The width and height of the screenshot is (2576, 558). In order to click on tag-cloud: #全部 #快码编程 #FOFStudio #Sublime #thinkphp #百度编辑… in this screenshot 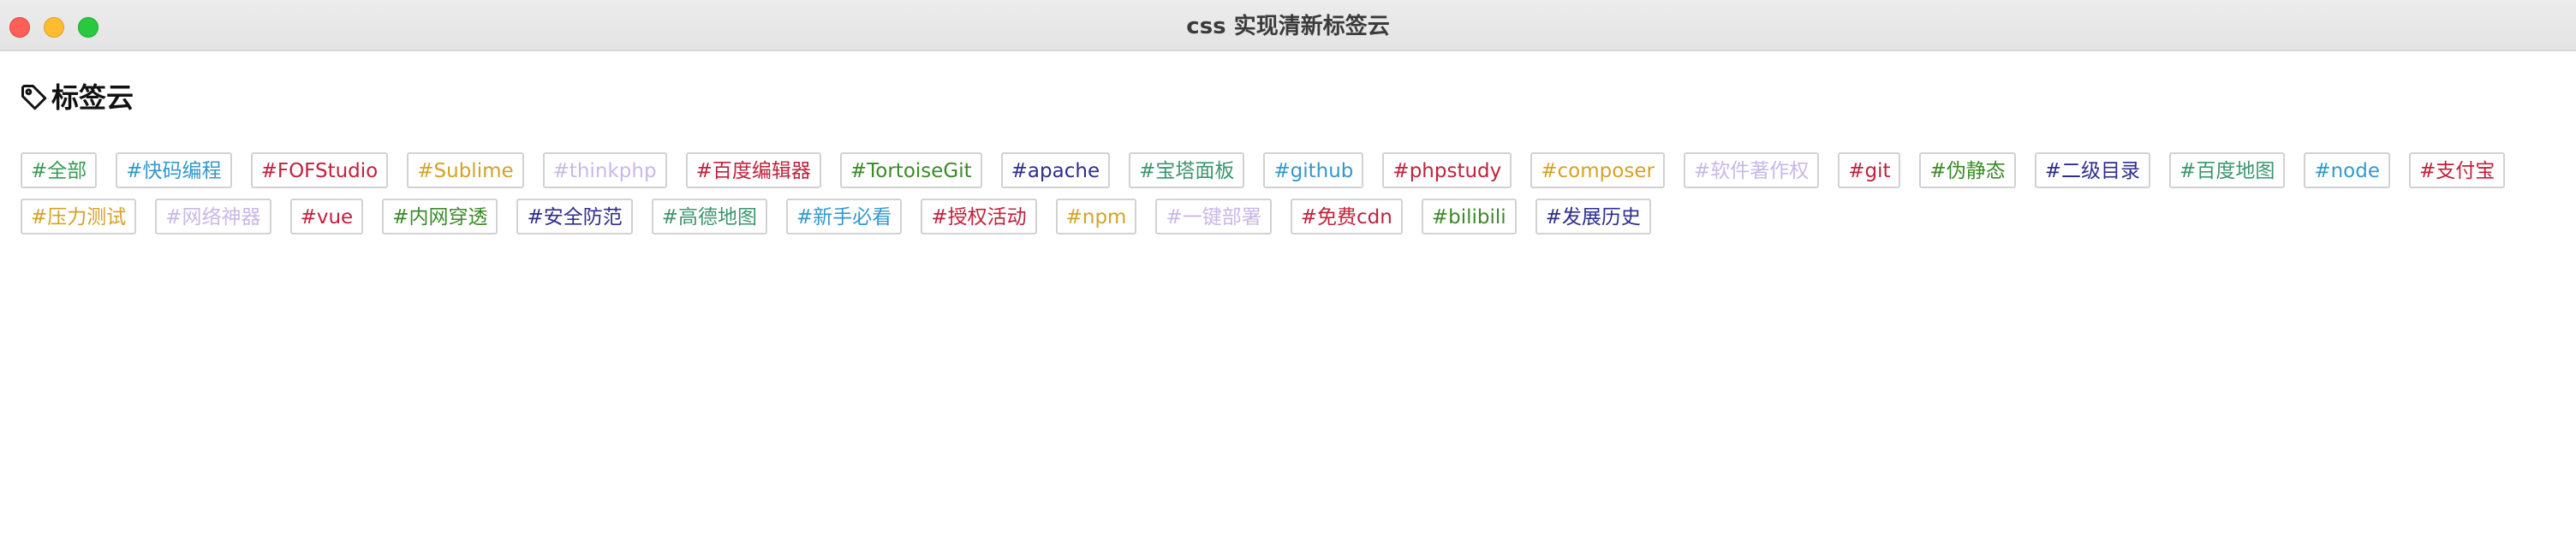, I will do `click(1288, 193)`.